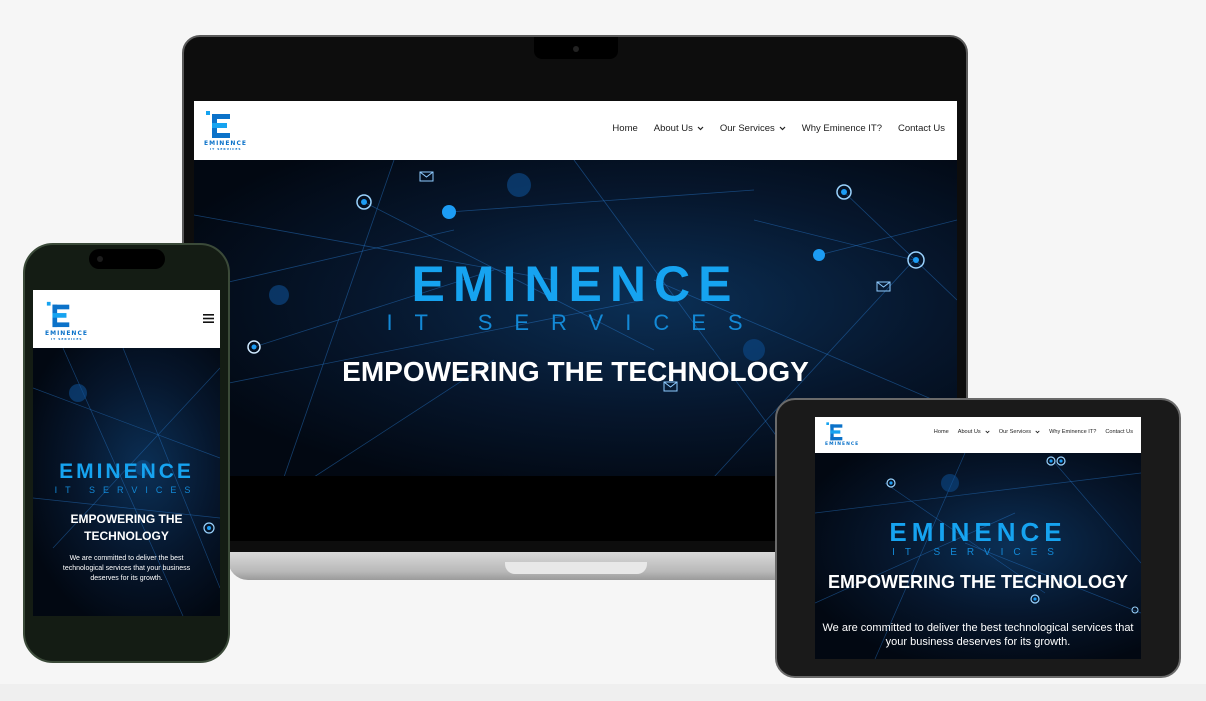 The width and height of the screenshot is (1206, 701). What do you see at coordinates (126, 319) in the screenshot?
I see `site-header: EMINENCE IT SERVICES` at bounding box center [126, 319].